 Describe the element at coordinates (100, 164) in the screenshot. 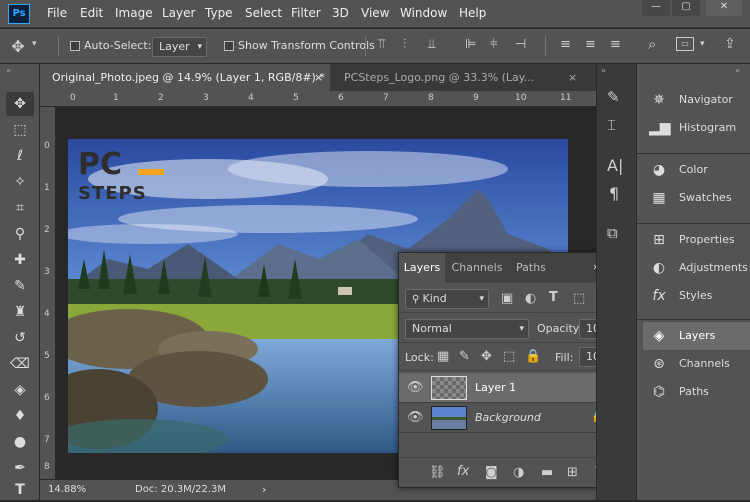

I see `pcsteps-watermark-logo: PC` at that location.